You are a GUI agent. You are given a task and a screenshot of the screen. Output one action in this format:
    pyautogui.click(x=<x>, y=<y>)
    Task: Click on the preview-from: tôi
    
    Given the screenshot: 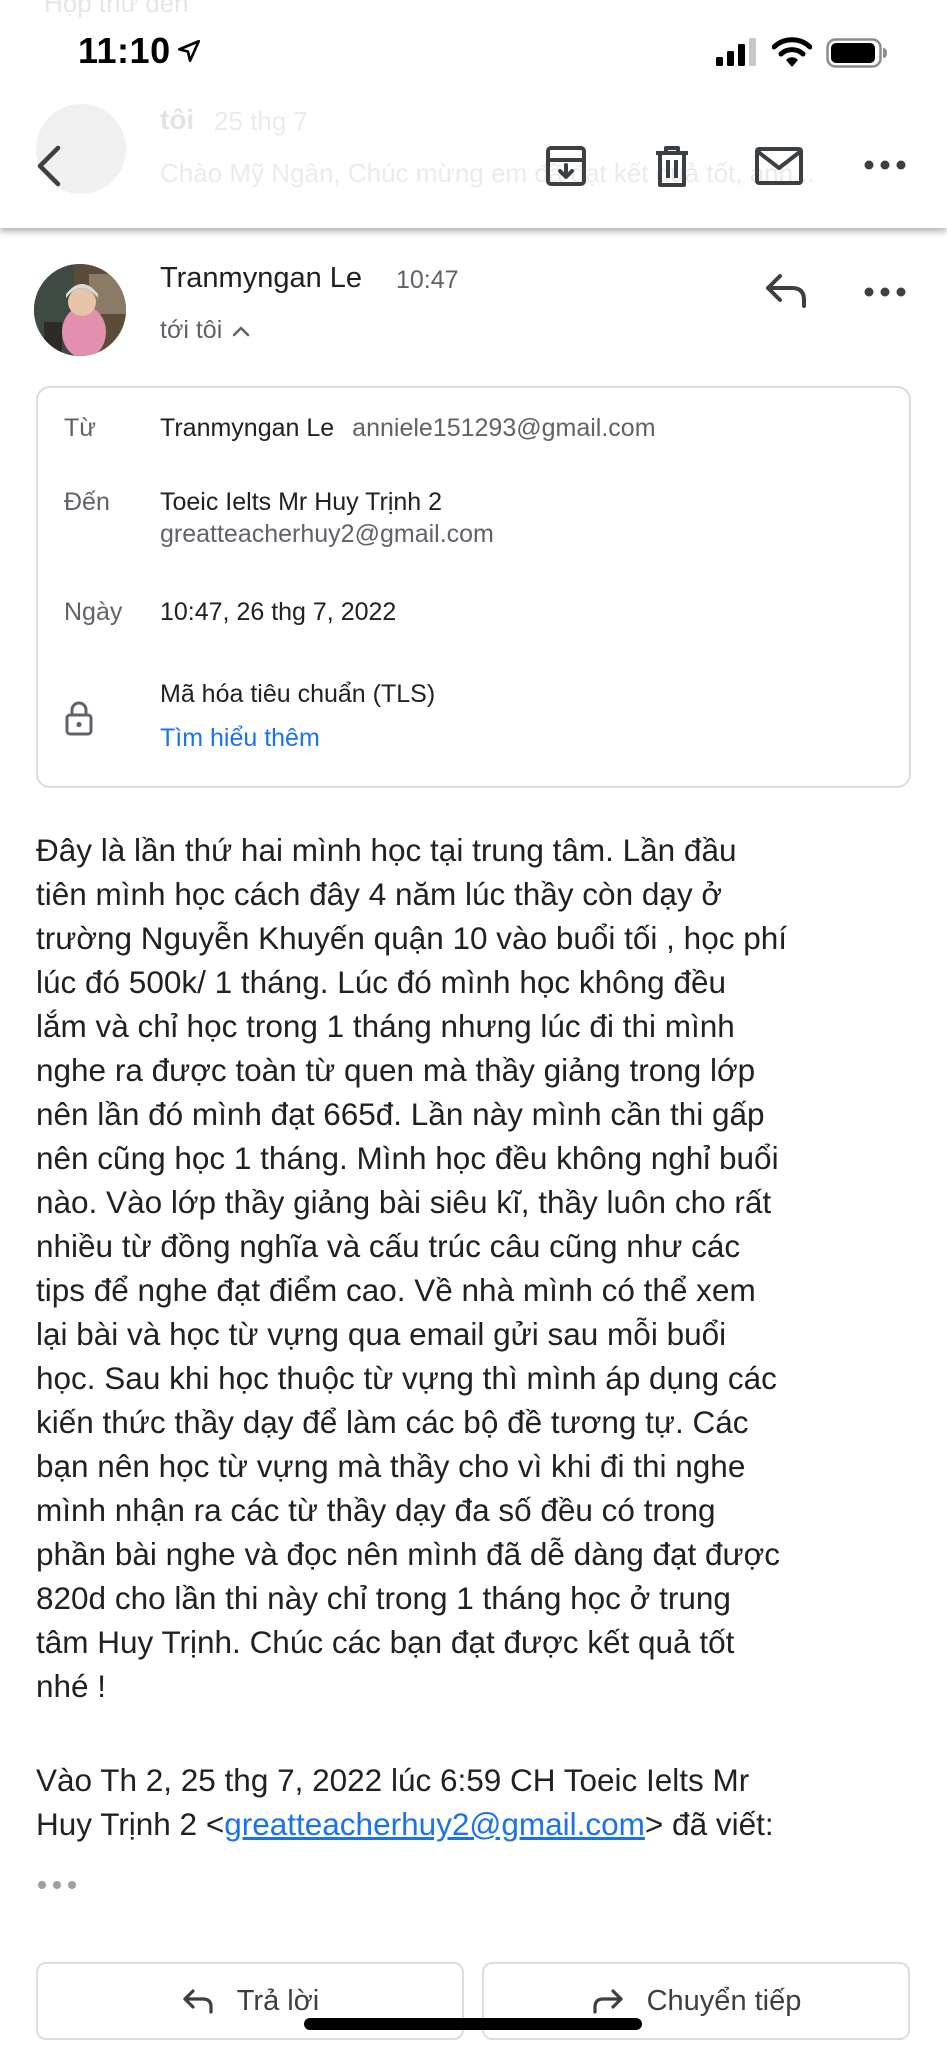 What is the action you would take?
    pyautogui.click(x=177, y=119)
    